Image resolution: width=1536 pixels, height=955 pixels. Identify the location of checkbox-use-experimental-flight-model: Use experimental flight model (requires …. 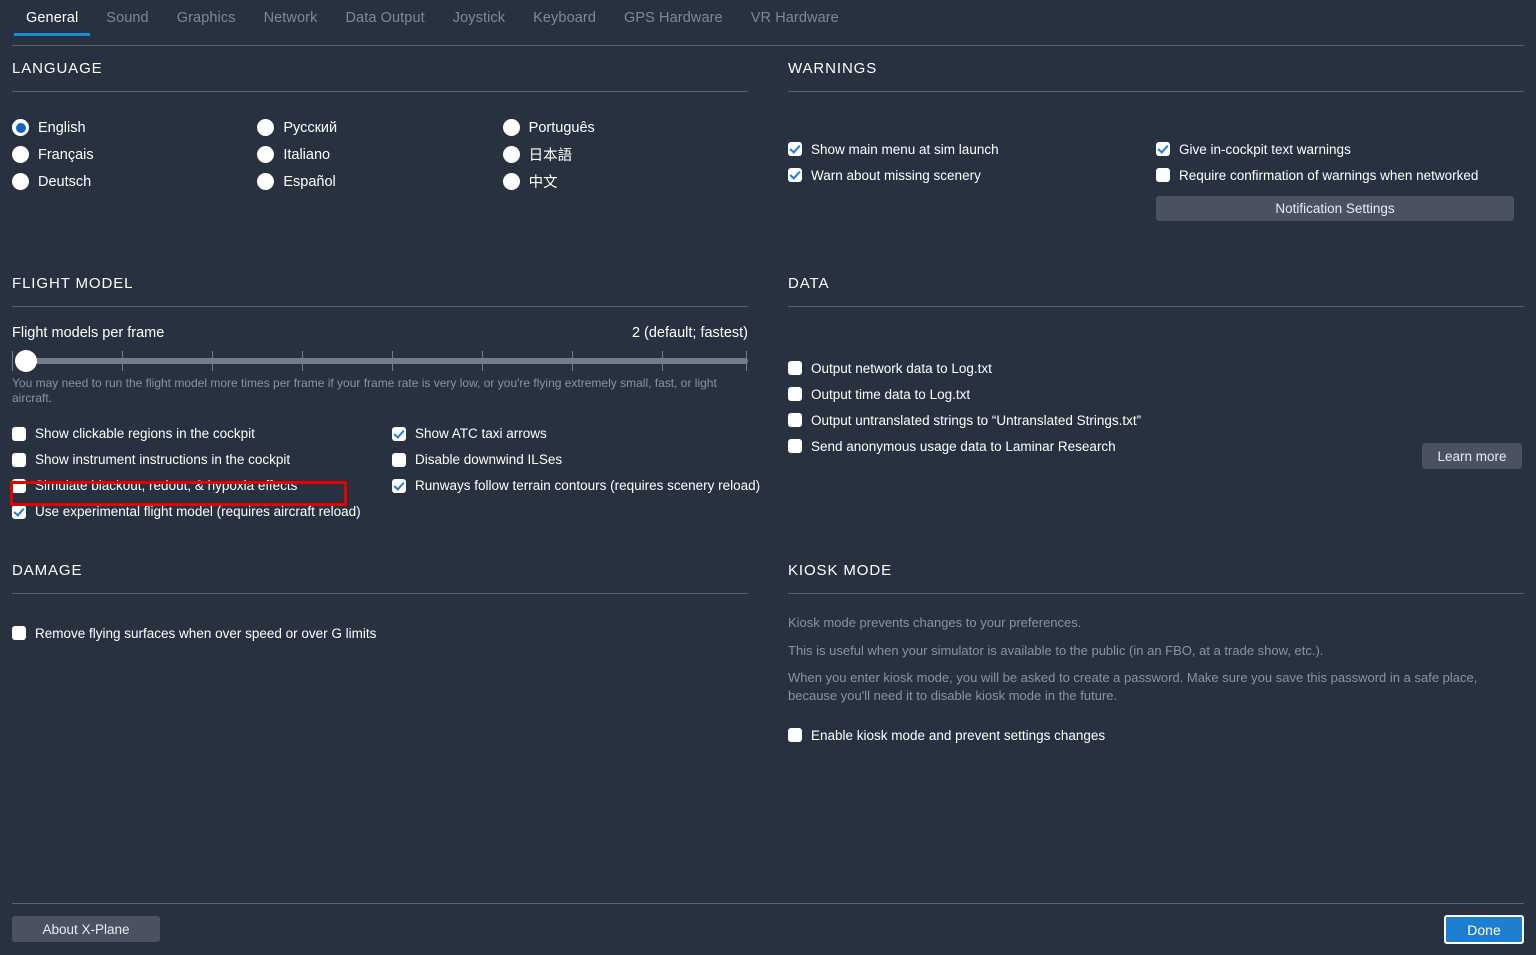
(202, 512).